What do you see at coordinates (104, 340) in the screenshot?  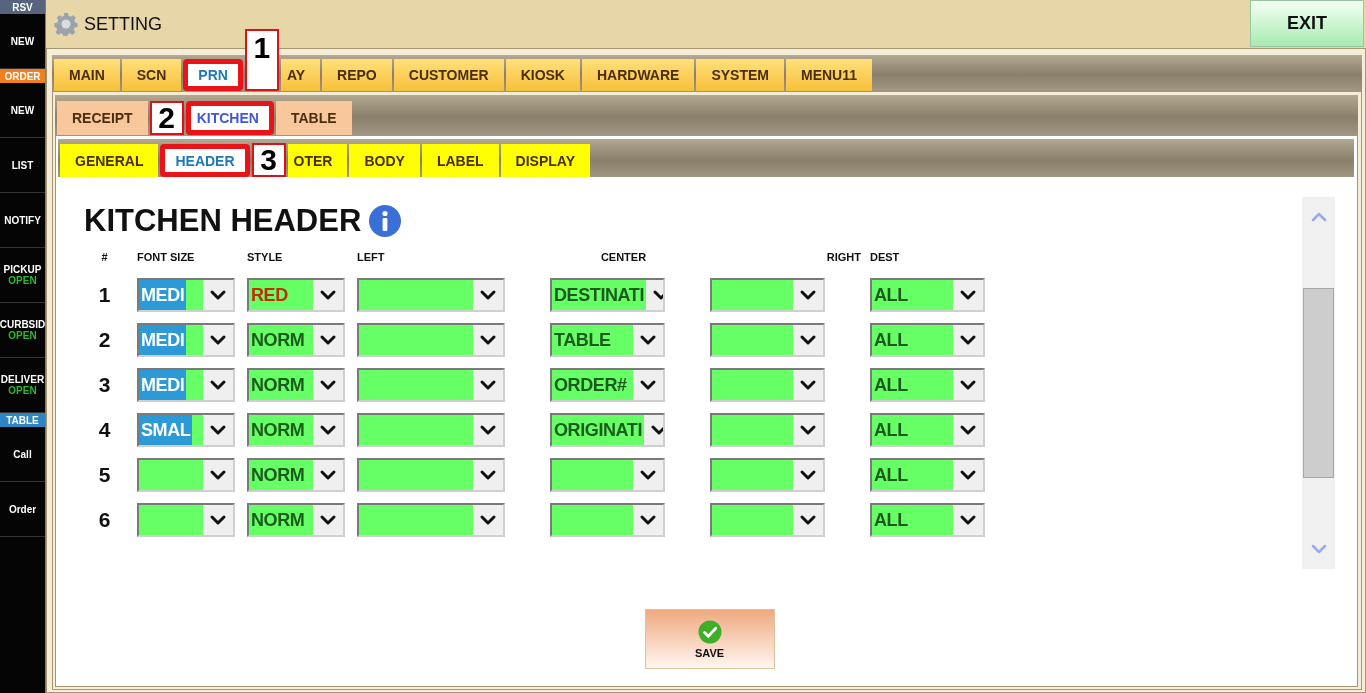 I see `row-number: 2` at bounding box center [104, 340].